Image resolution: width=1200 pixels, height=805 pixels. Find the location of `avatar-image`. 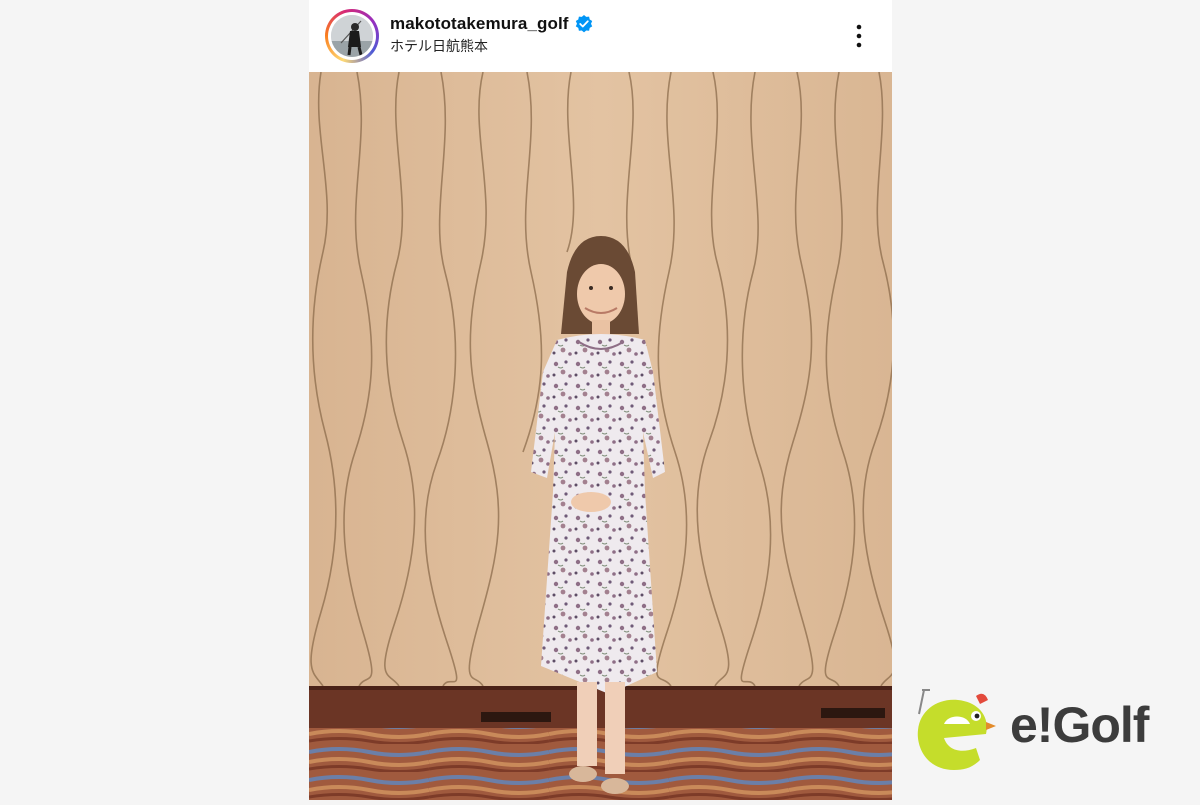

avatar-image is located at coordinates (352, 36).